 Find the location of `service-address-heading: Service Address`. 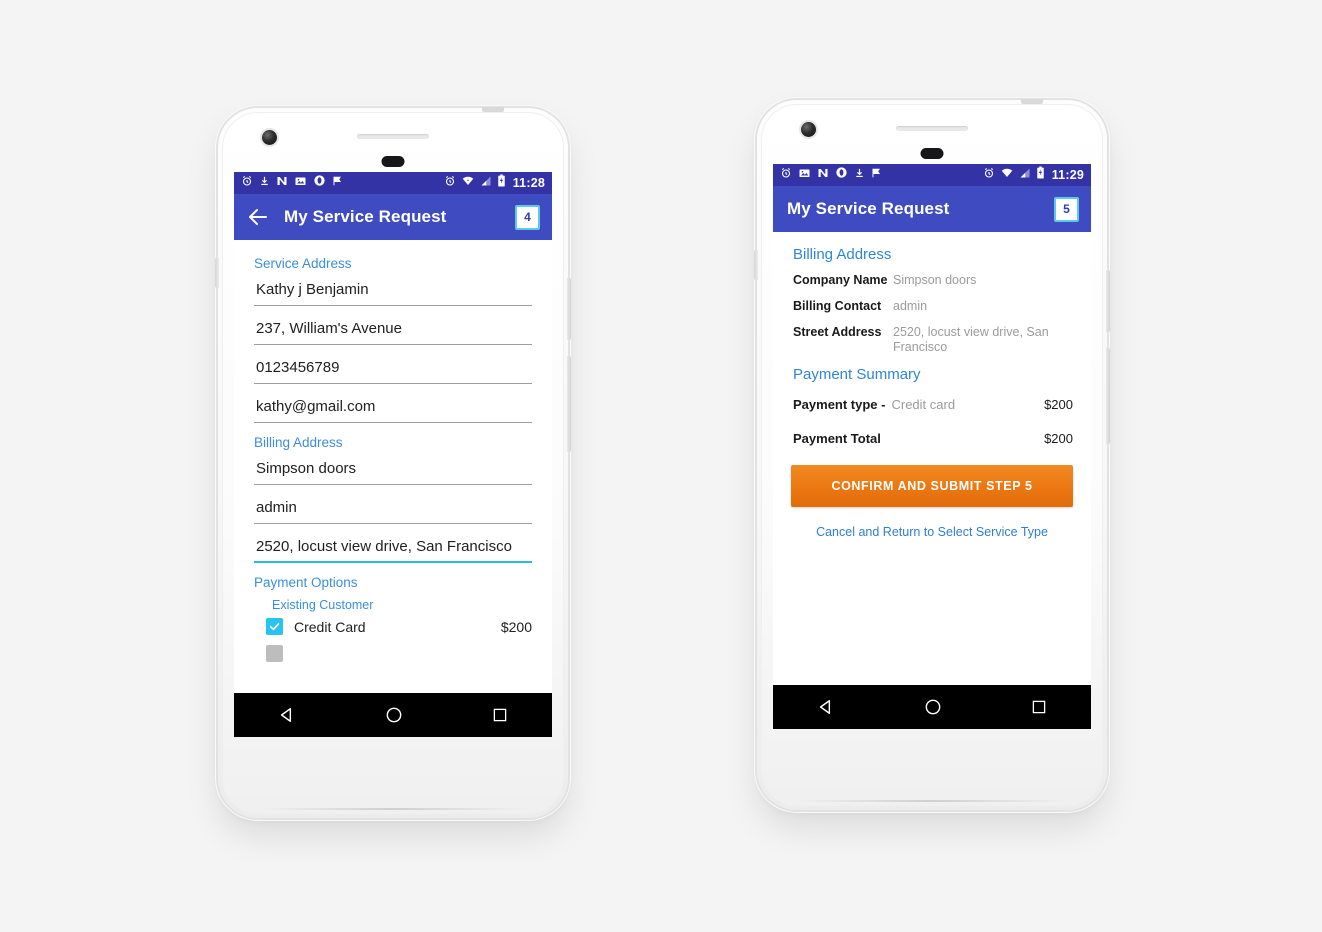

service-address-heading: Service Address is located at coordinates (303, 263).